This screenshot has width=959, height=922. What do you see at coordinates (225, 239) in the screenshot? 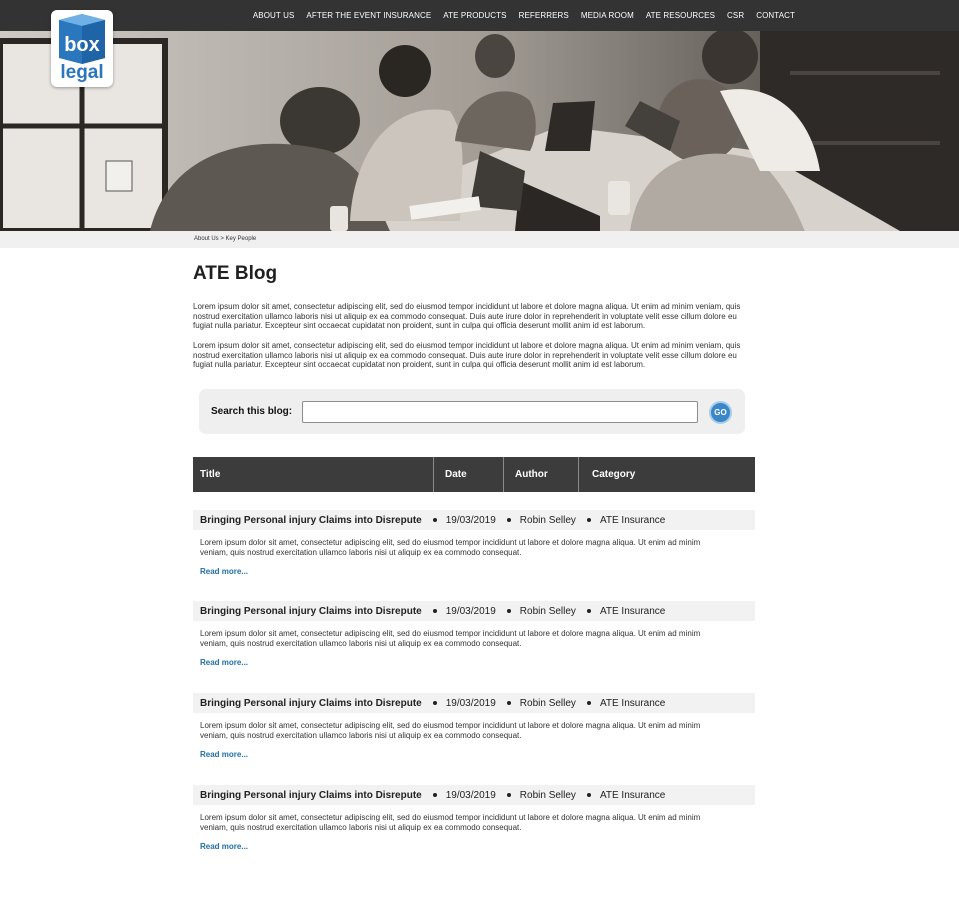
I see `breadcrumb: About Us > Key People` at bounding box center [225, 239].